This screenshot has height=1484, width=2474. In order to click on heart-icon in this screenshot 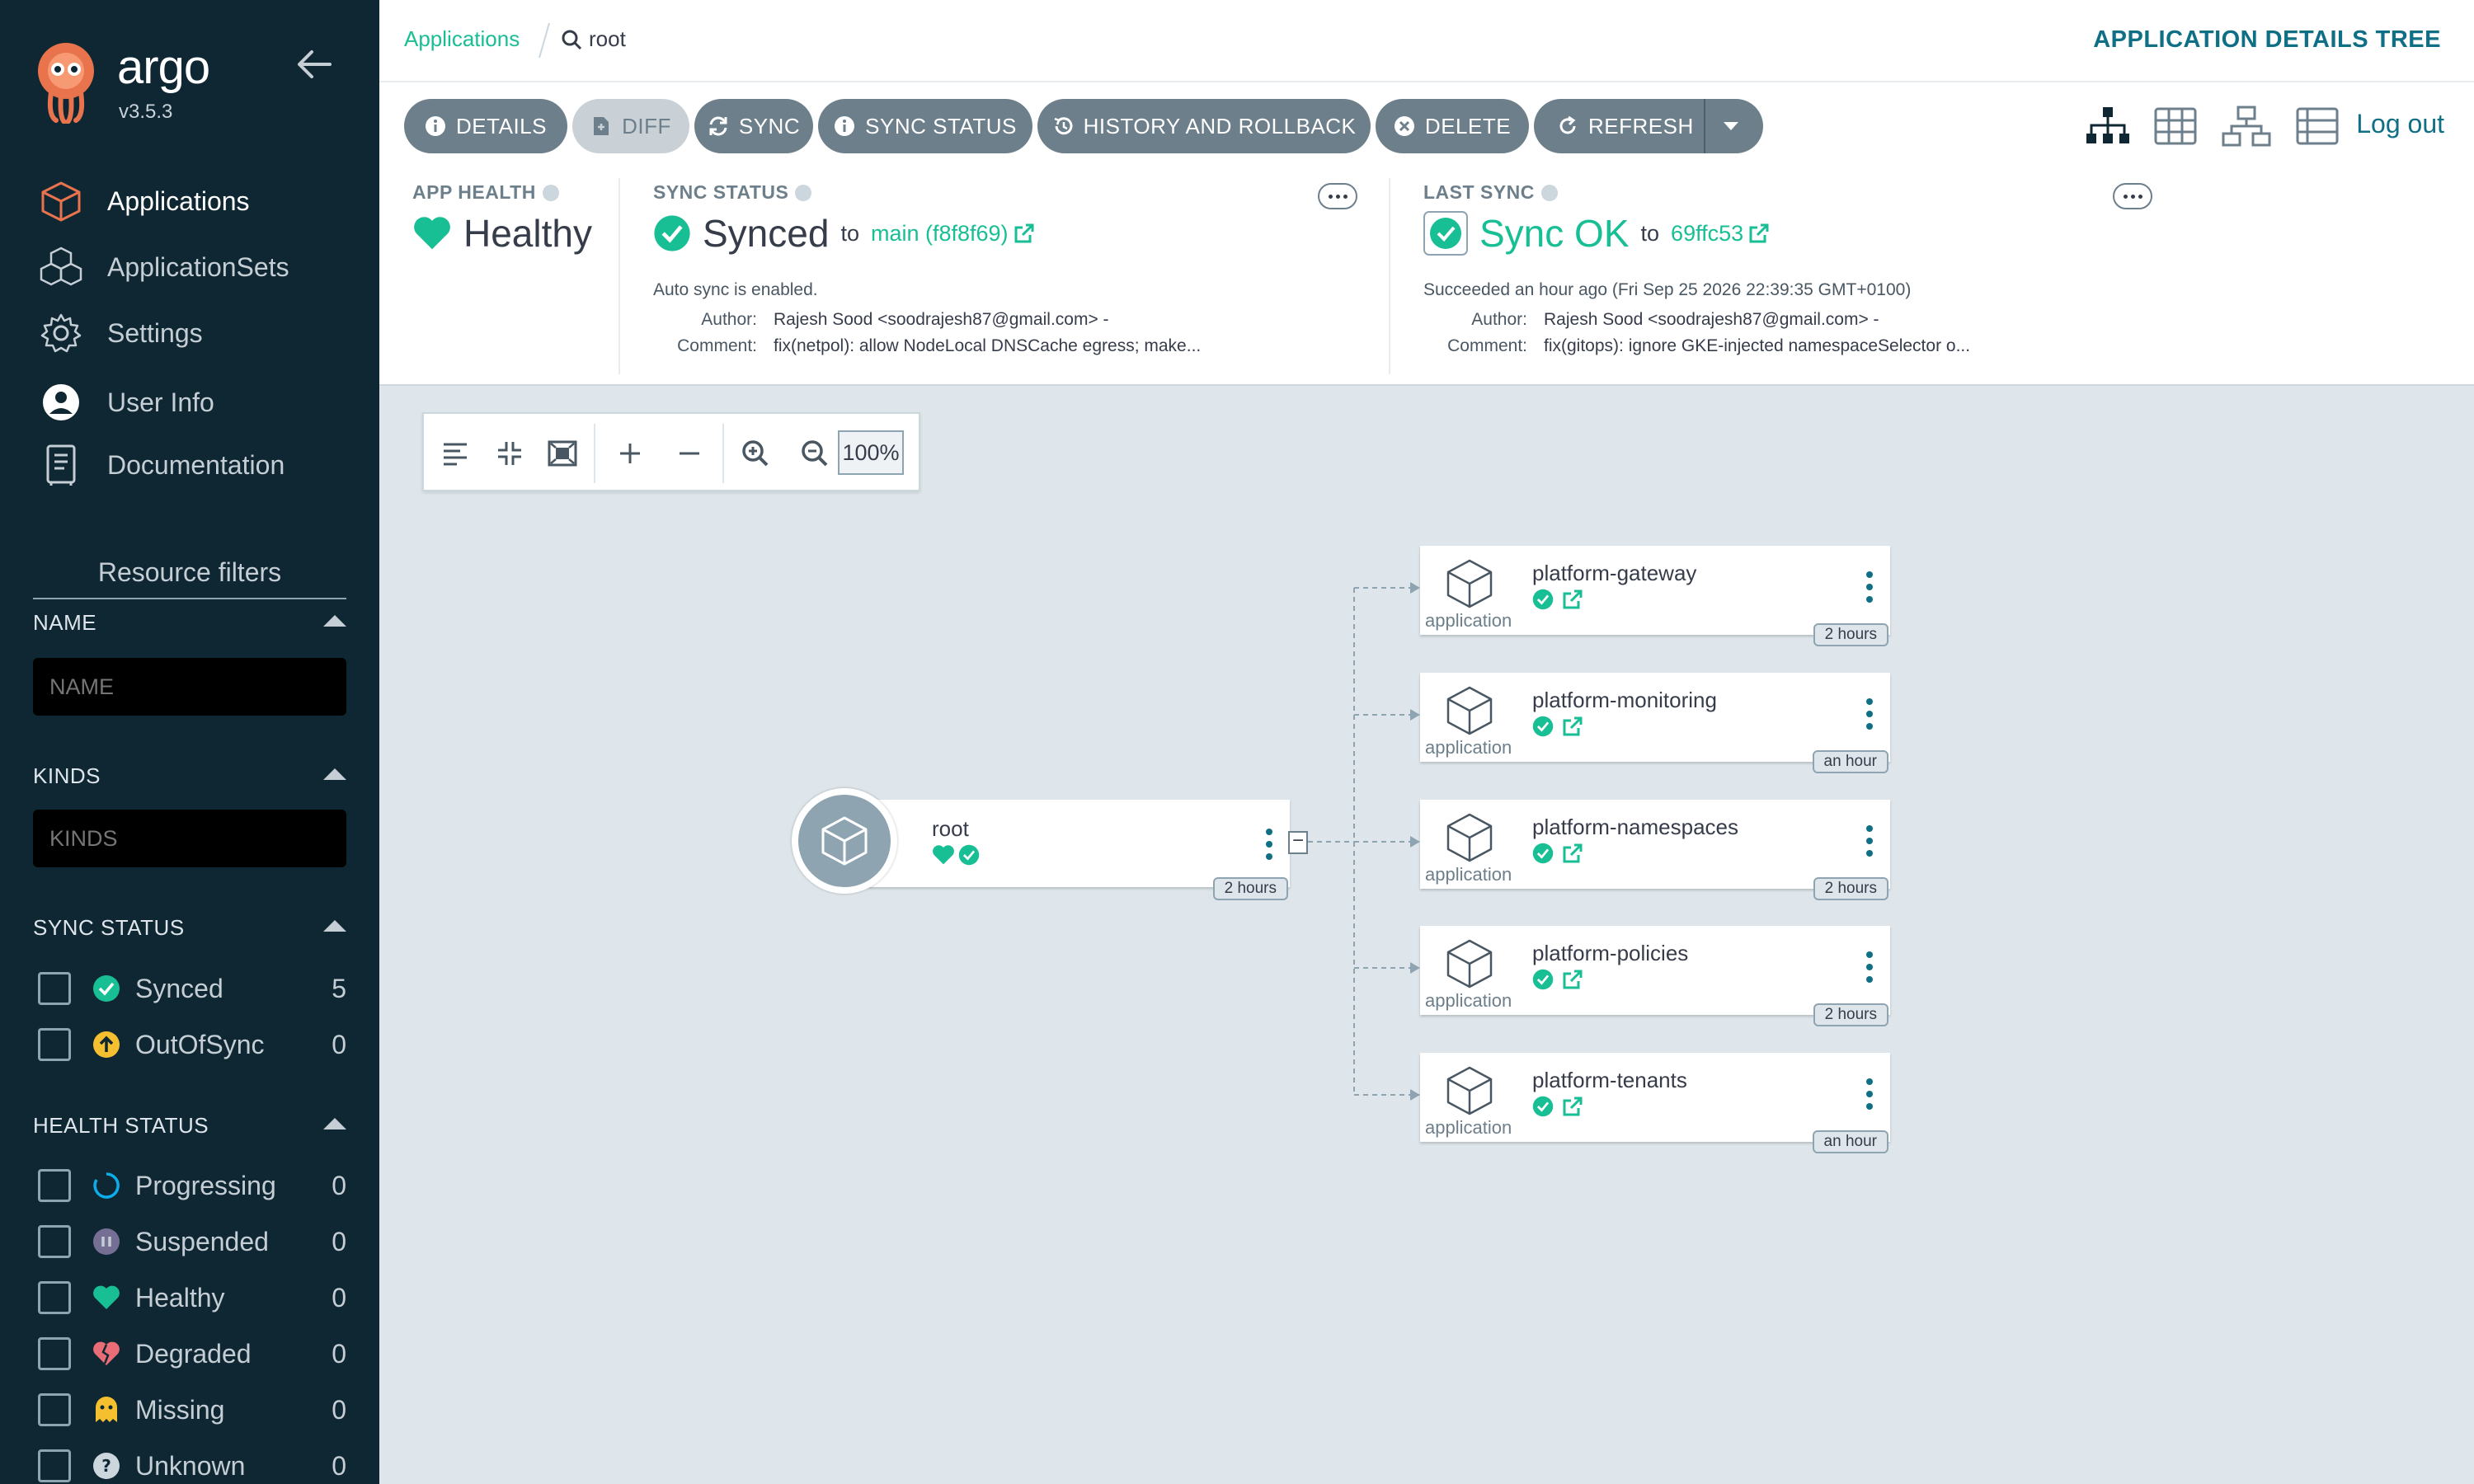, I will do `click(943, 855)`.